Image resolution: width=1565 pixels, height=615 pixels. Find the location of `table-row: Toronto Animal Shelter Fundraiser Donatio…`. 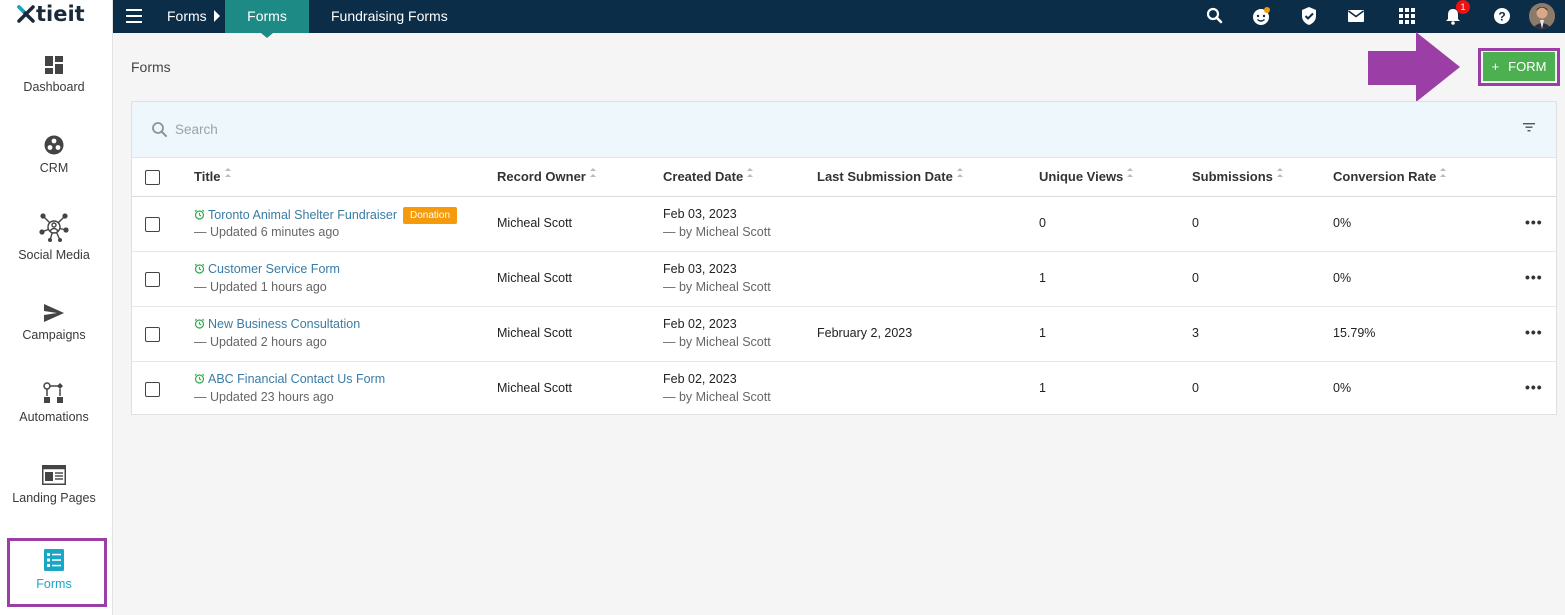

table-row: Toronto Animal Shelter Fundraiser Donatio… is located at coordinates (844, 224).